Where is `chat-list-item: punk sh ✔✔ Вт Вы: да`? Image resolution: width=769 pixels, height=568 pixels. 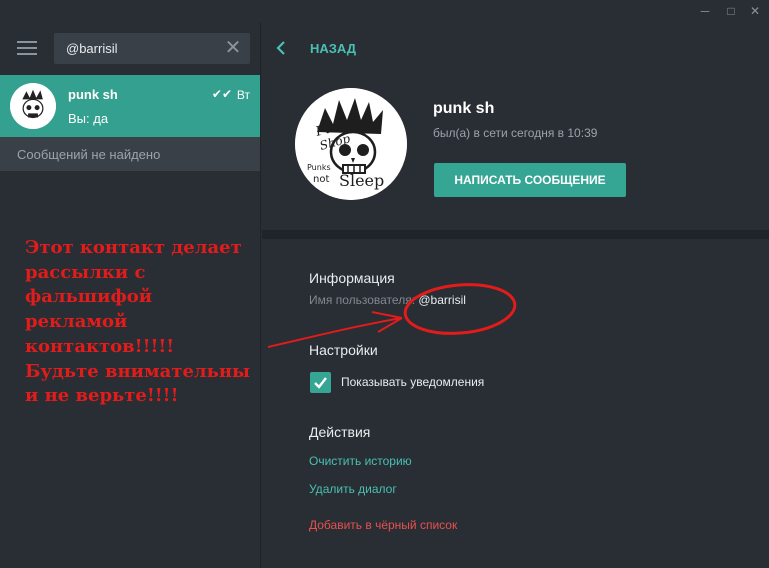
chat-list-item: punk sh ✔✔ Вт Вы: да is located at coordinates (130, 106).